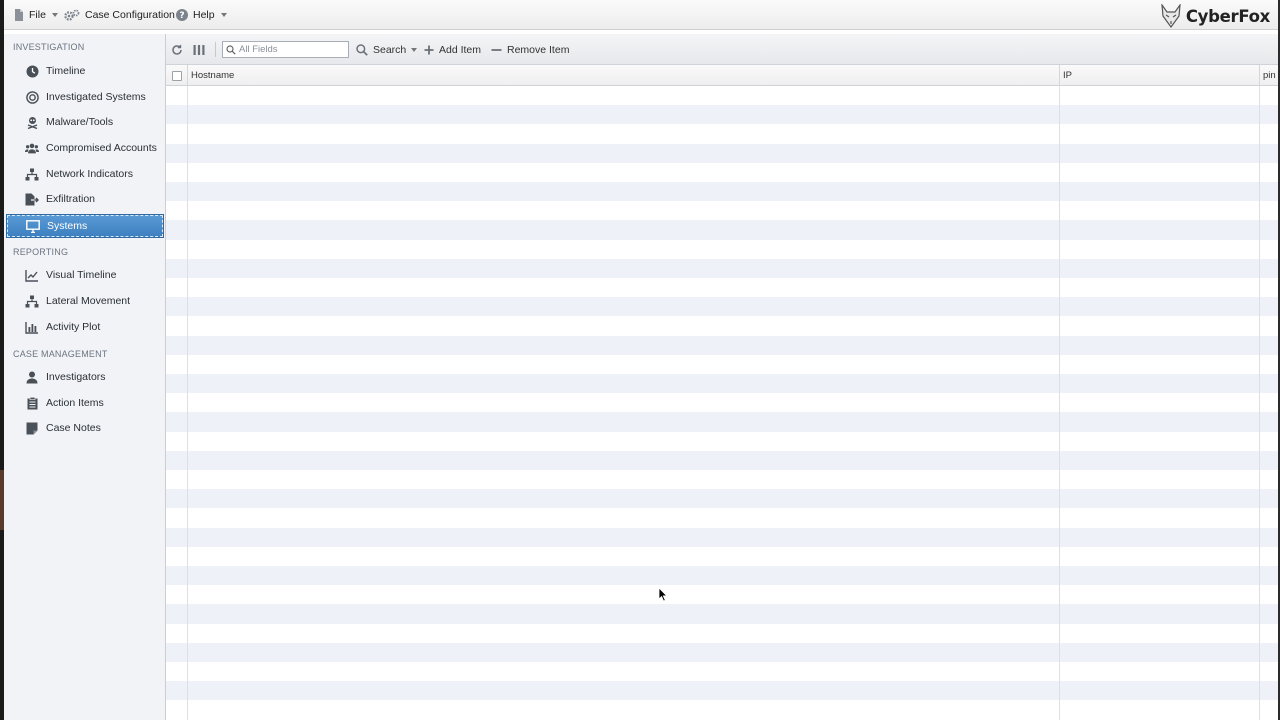 This screenshot has width=1280, height=720. What do you see at coordinates (76, 377) in the screenshot?
I see `sidebar-item-label: Investigators` at bounding box center [76, 377].